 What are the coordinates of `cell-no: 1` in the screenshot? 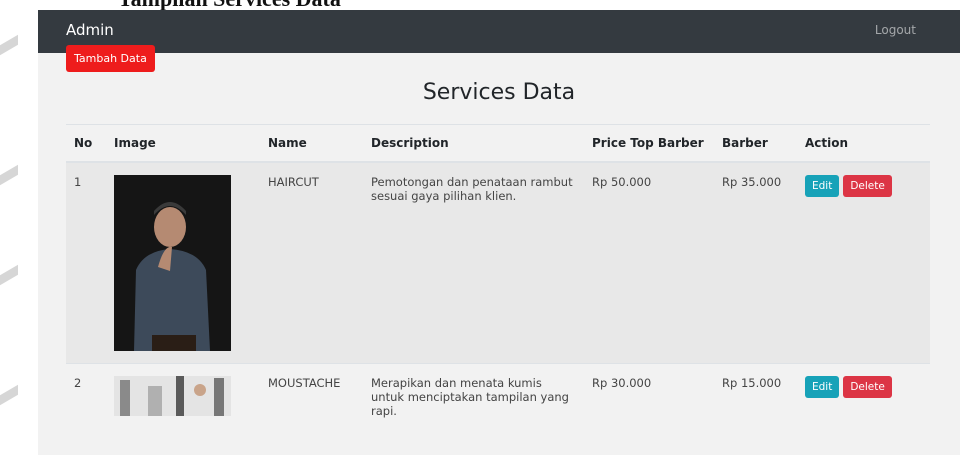 It's located at (86, 262).